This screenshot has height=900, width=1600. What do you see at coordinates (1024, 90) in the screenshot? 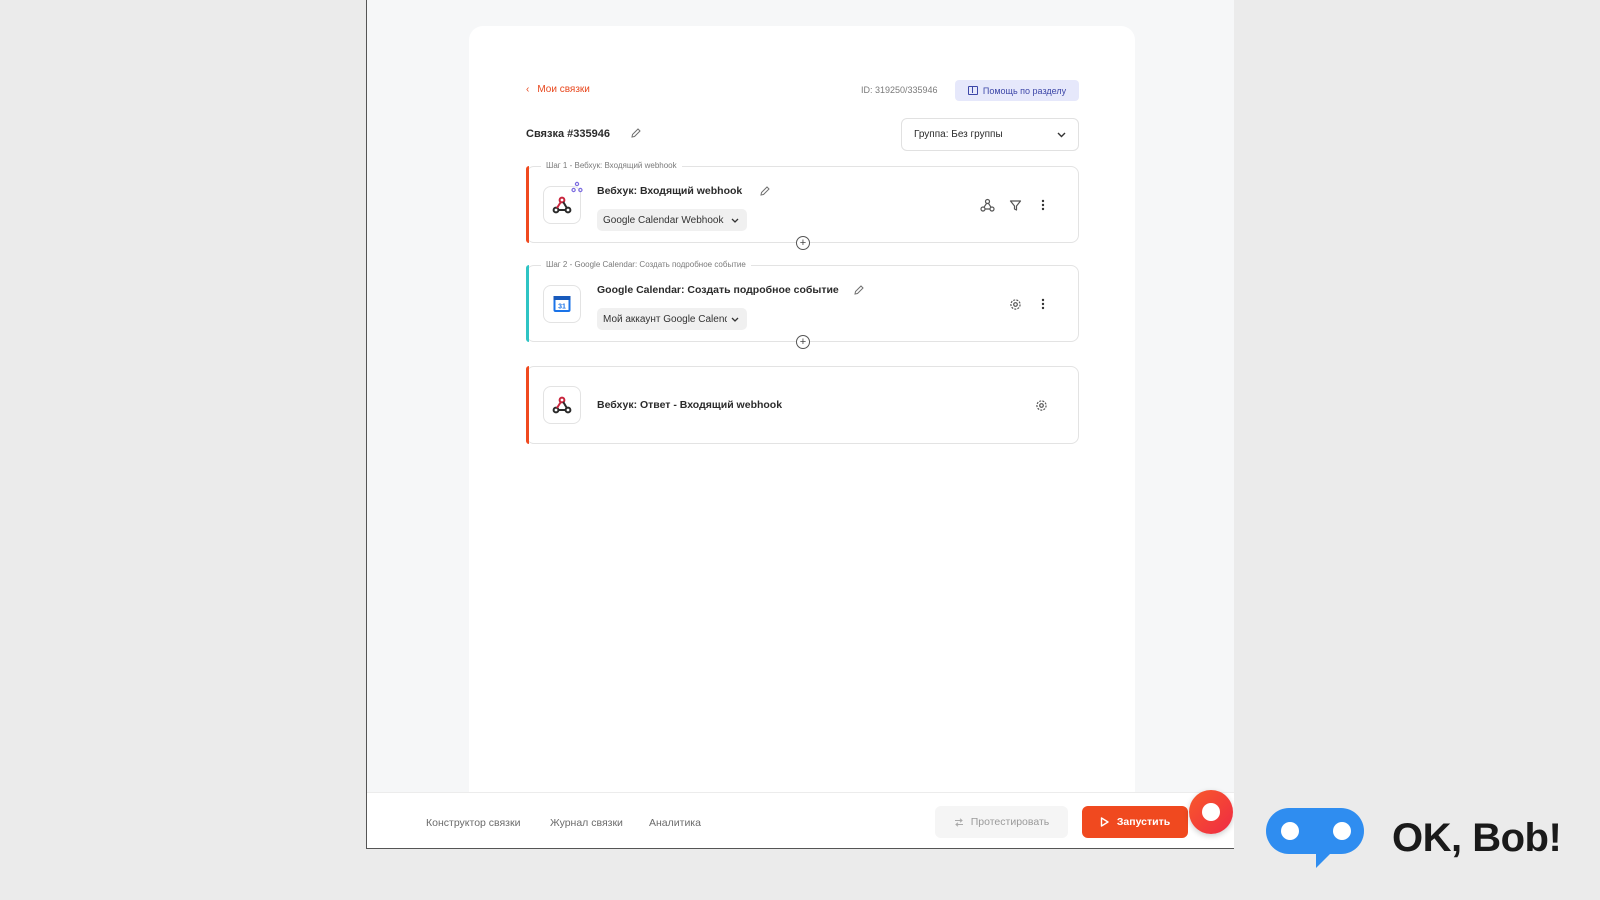
I see `help-button-label: Помощь по разделу` at bounding box center [1024, 90].